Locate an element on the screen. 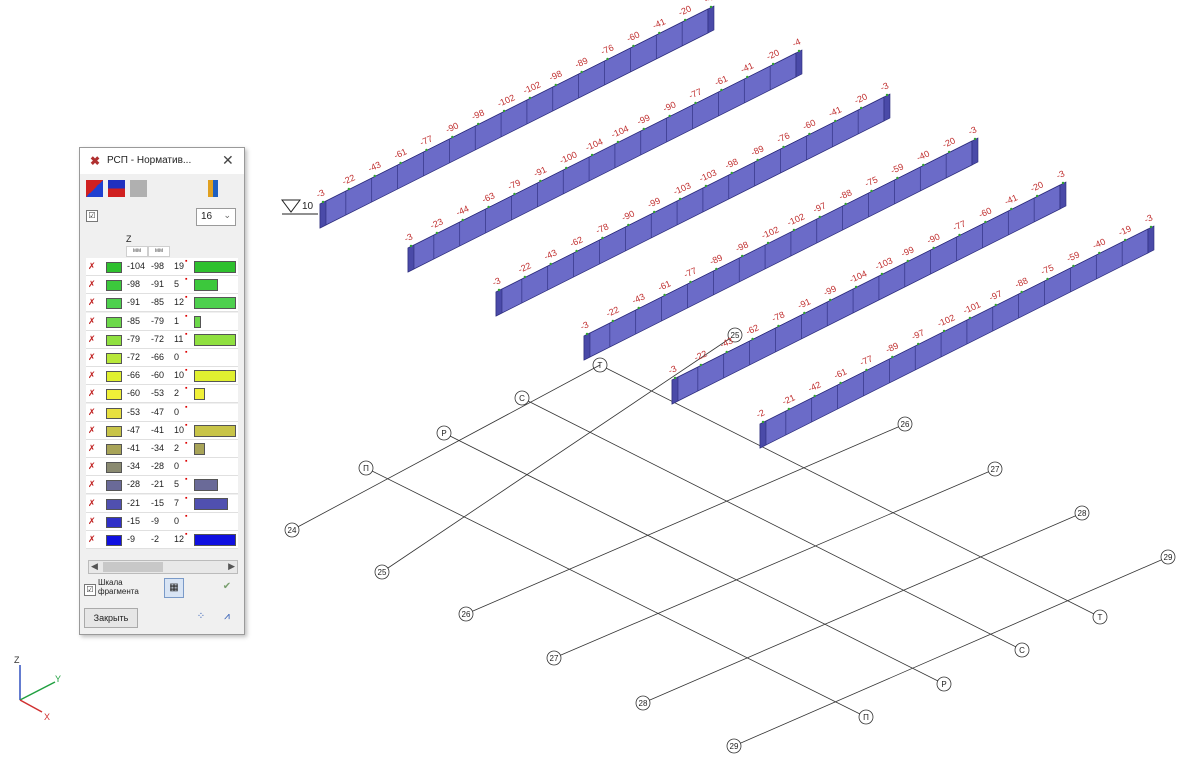 This screenshot has height=758, width=1184. close-button: Закрыть is located at coordinates (111, 618).